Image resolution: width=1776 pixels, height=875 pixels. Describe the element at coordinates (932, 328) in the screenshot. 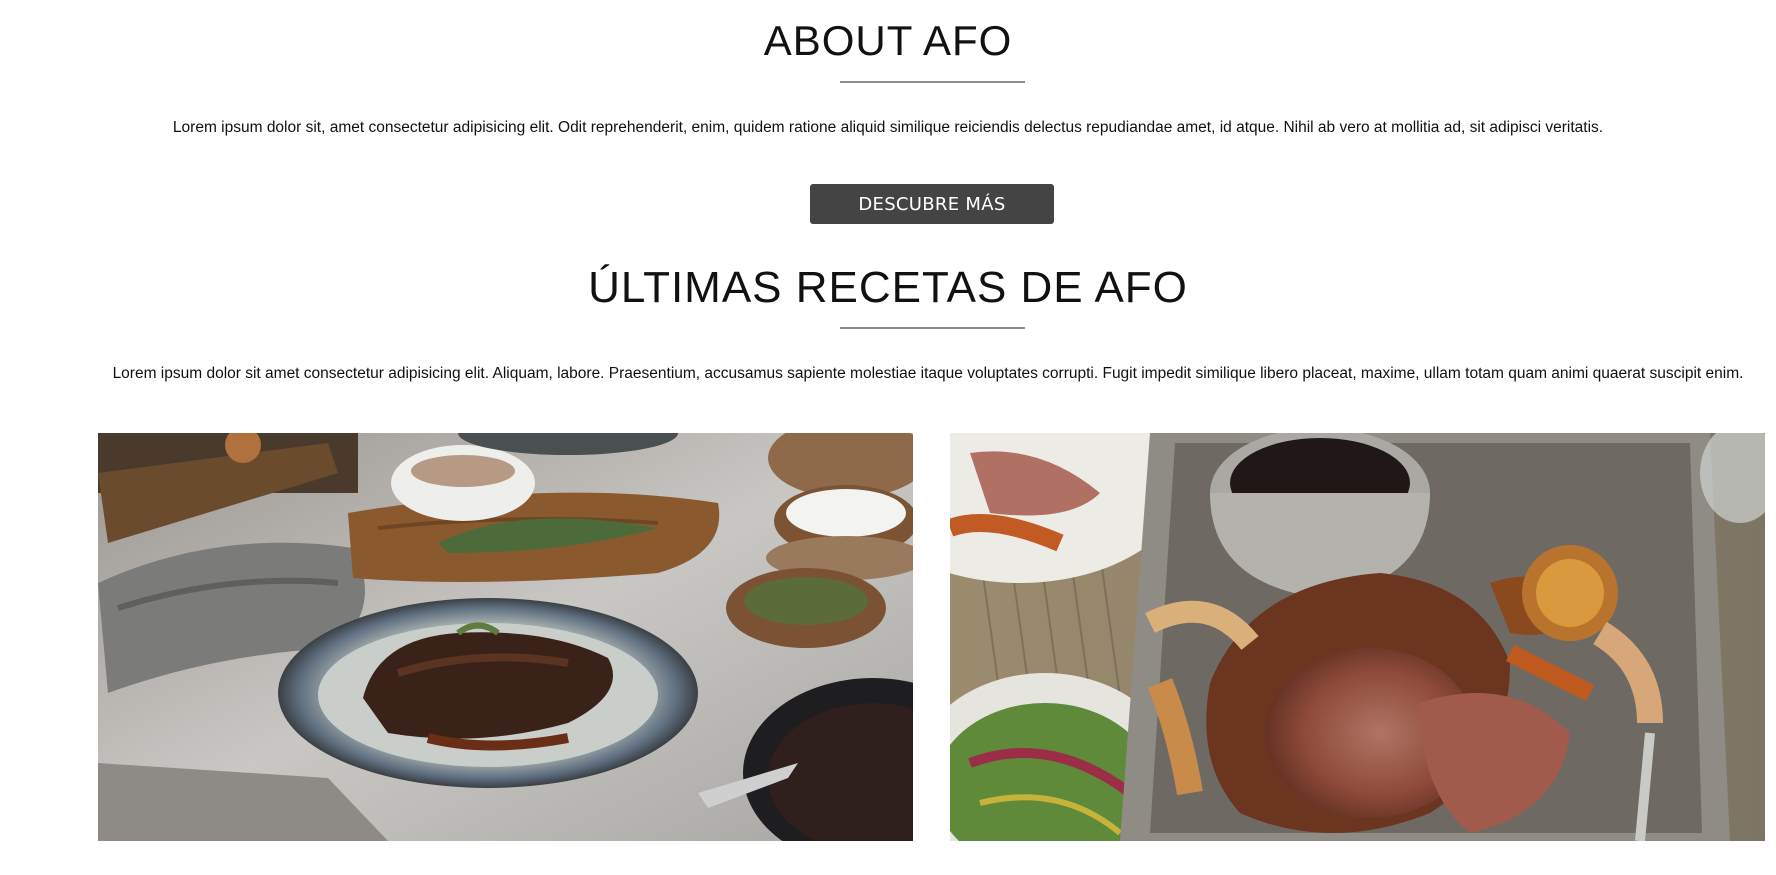

I see `recipes-title-divider` at that location.